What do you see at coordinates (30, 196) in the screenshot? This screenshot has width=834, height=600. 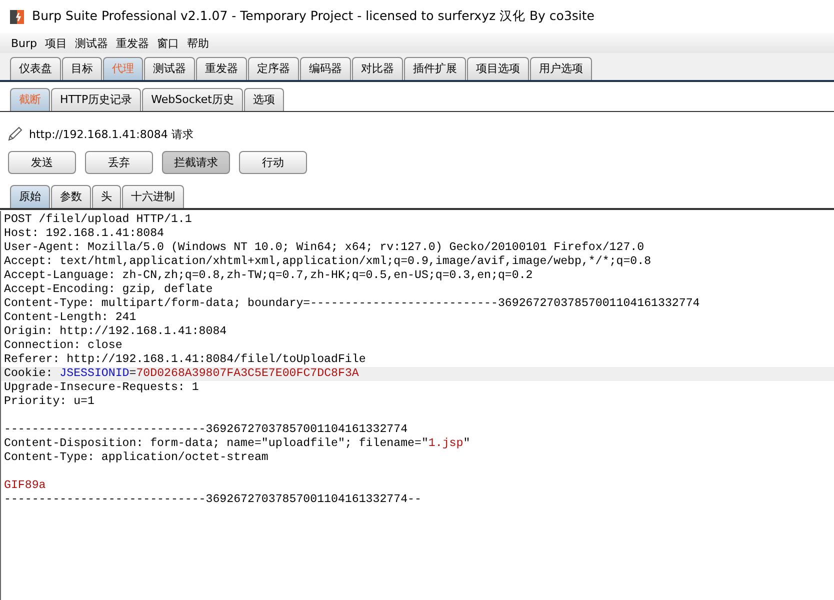 I see `tab: 原始` at bounding box center [30, 196].